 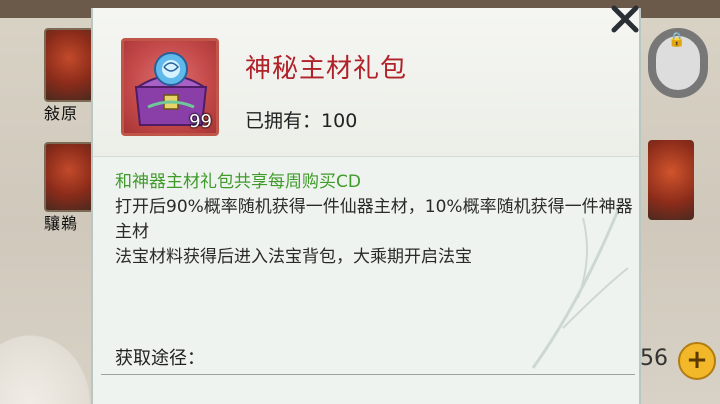 I want to click on acquire-source-label: 获取途径：, so click(x=160, y=358).